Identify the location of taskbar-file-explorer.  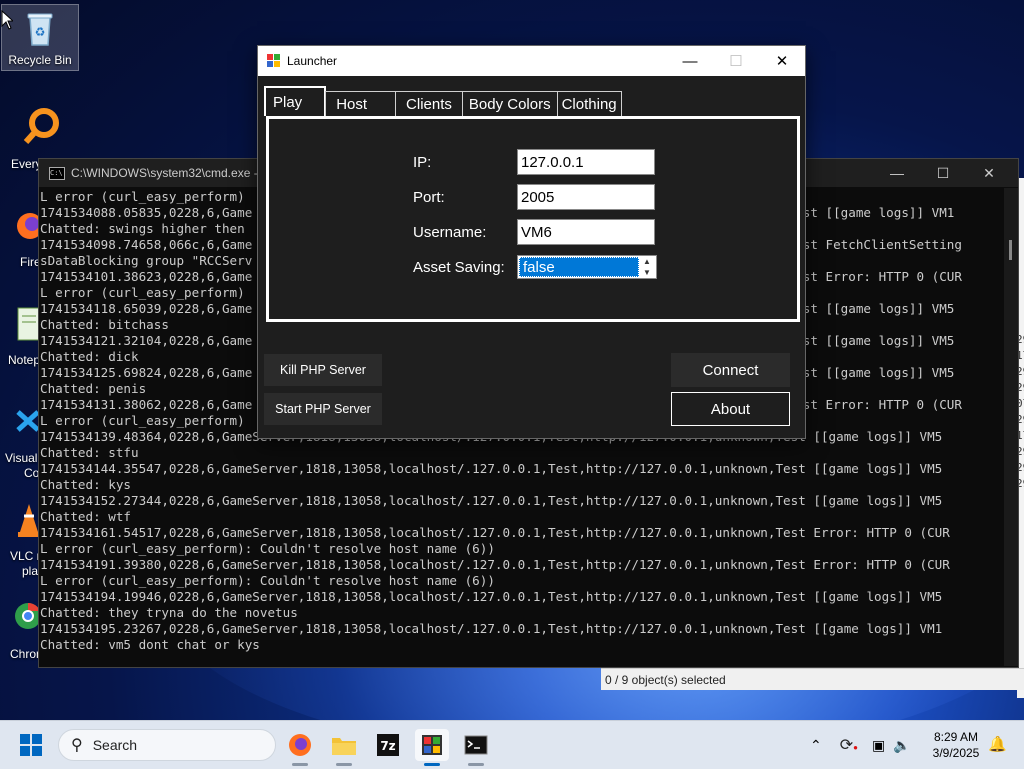
(344, 747).